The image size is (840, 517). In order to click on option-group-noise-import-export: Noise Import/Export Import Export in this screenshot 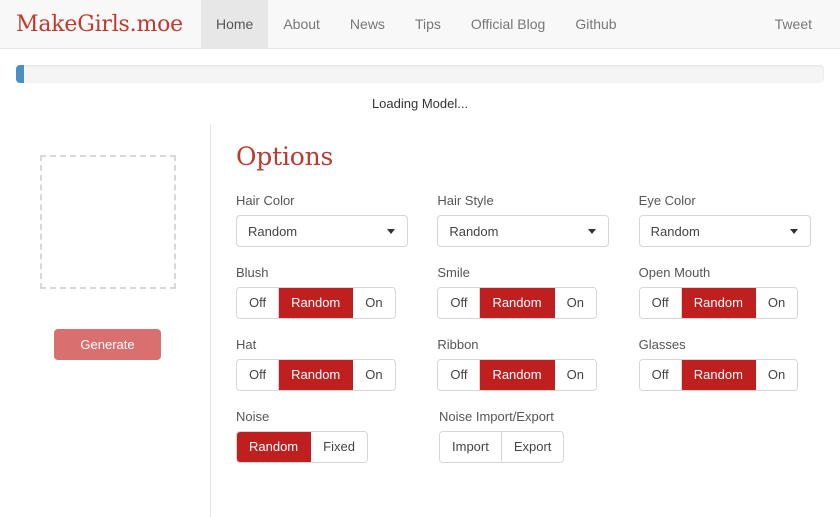, I will do `click(540, 436)`.